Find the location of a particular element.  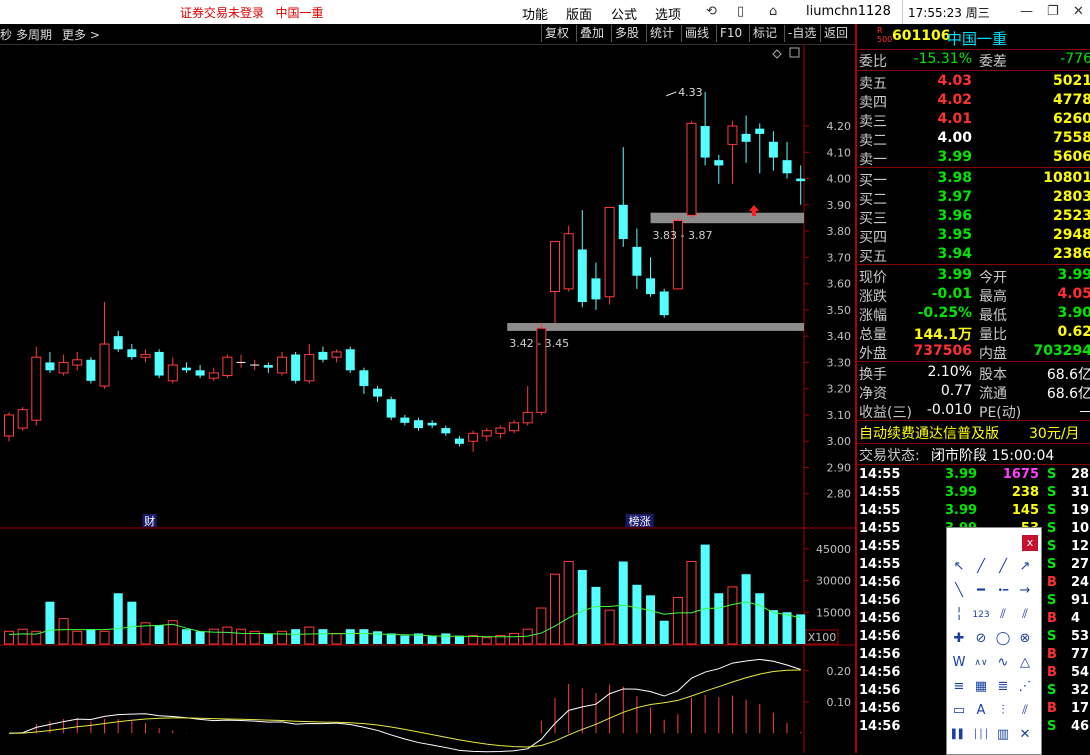

gann-angle-tool-icon: ≣ is located at coordinates (1003, 687).